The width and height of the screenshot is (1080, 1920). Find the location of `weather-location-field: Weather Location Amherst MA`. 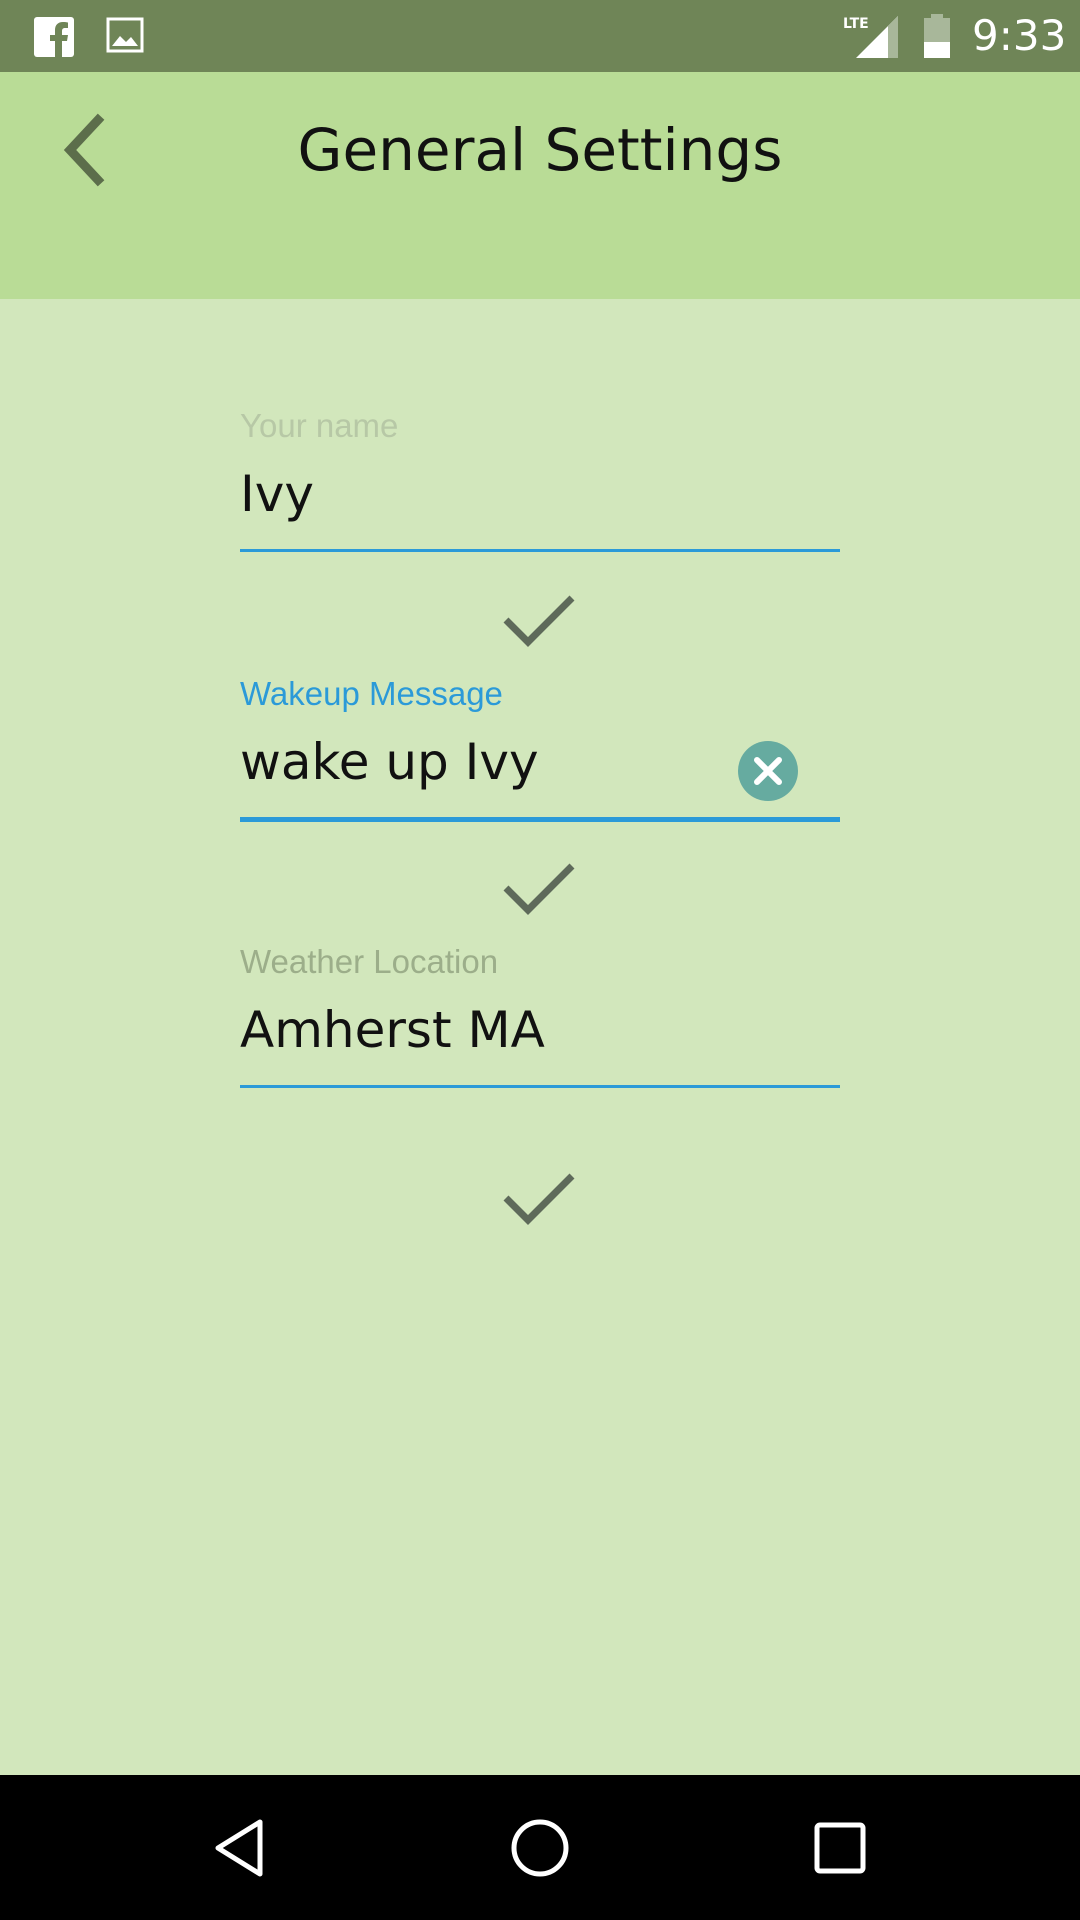

weather-location-field: Weather Location Amherst MA is located at coordinates (540, 1016).